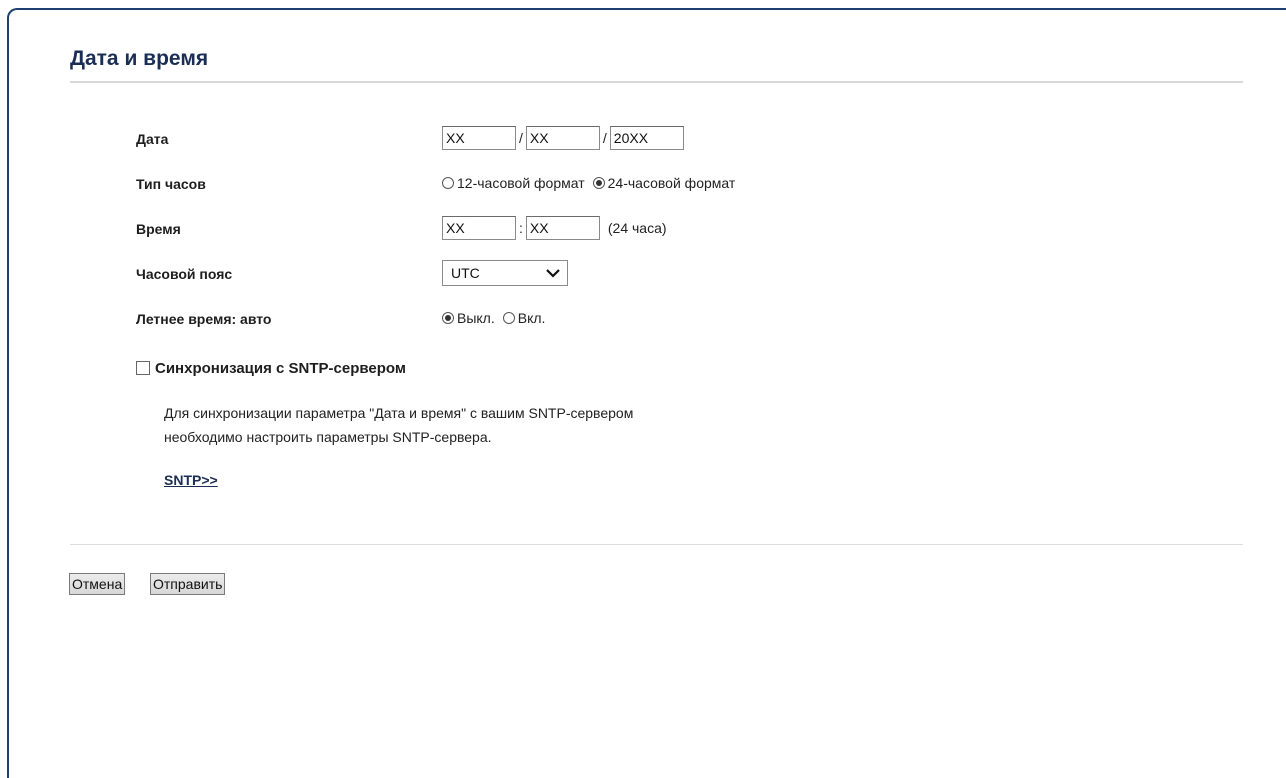 The image size is (1286, 778). I want to click on date-month-input, so click(562, 138).